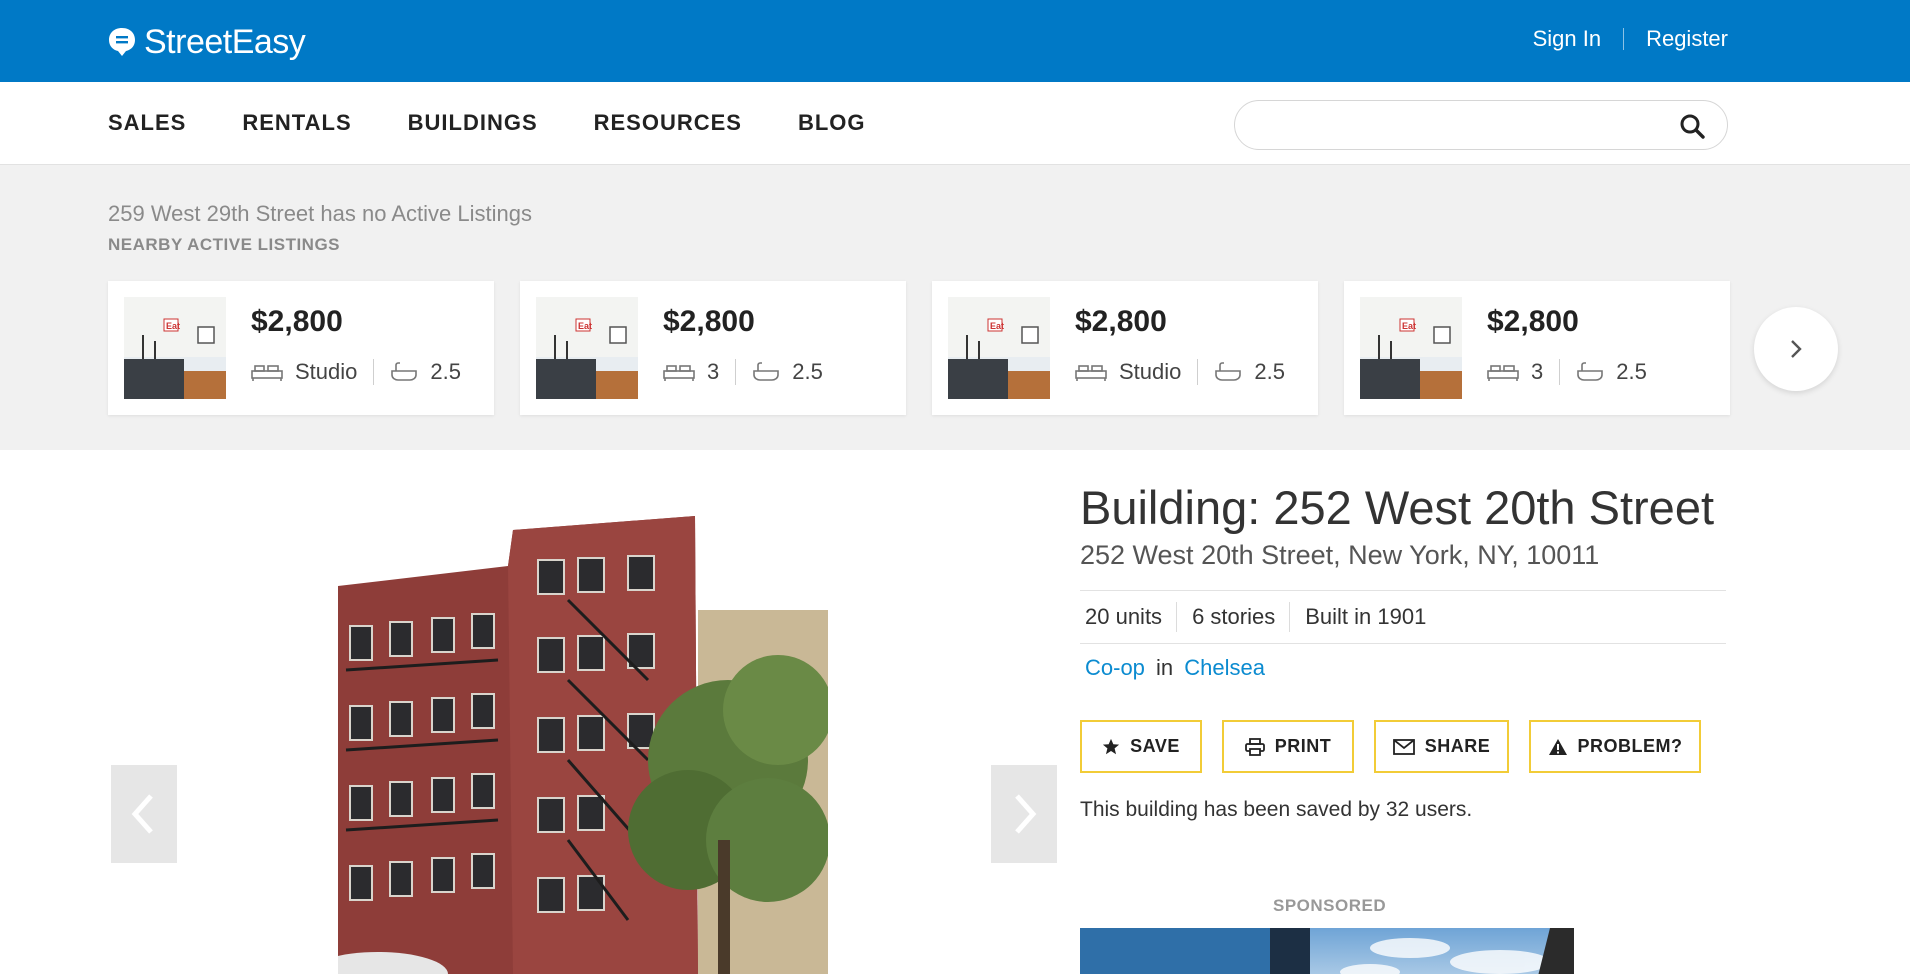  I want to click on print-label: PRINT, so click(1303, 746).